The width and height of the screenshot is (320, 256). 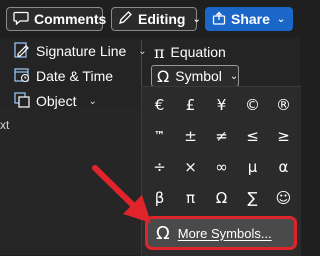 I want to click on share-label: Share, so click(x=250, y=19).